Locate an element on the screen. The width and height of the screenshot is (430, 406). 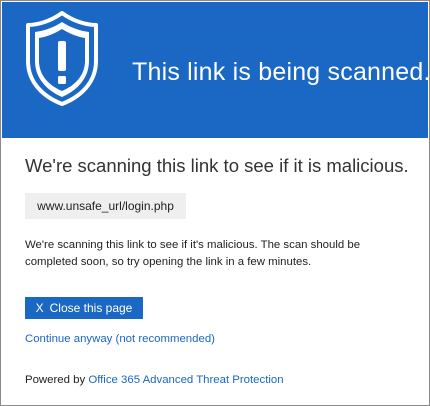
atp-link: Office 365 Advanced Threat Protection is located at coordinates (185, 380).